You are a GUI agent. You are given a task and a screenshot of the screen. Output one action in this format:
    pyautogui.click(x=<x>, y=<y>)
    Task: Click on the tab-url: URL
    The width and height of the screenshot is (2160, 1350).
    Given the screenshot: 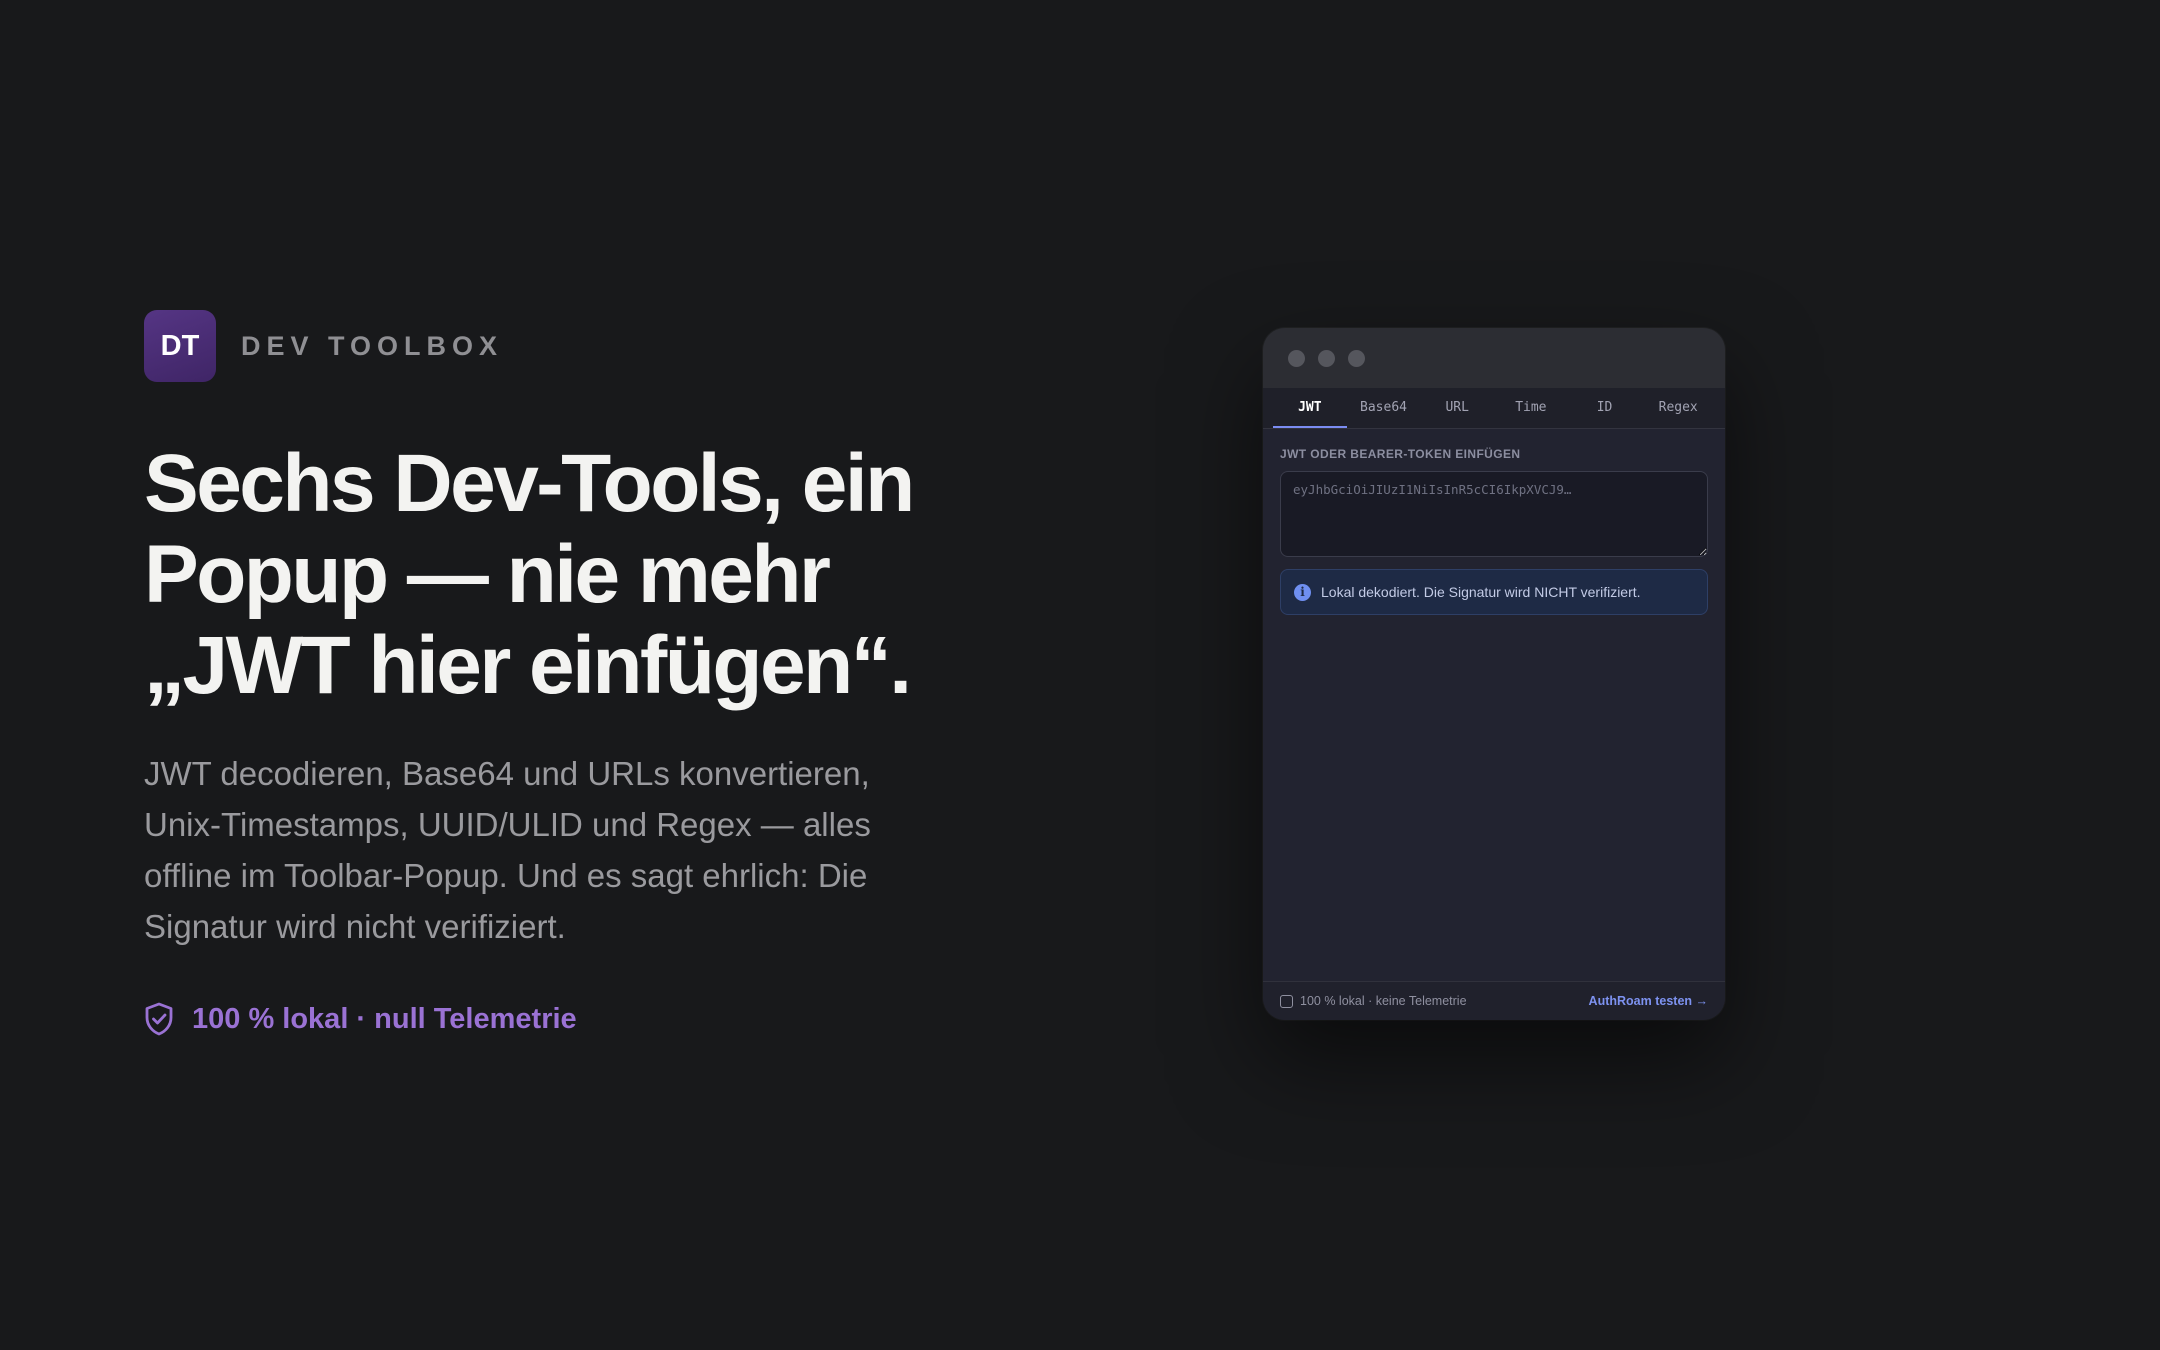 What is the action you would take?
    pyautogui.click(x=1457, y=408)
    